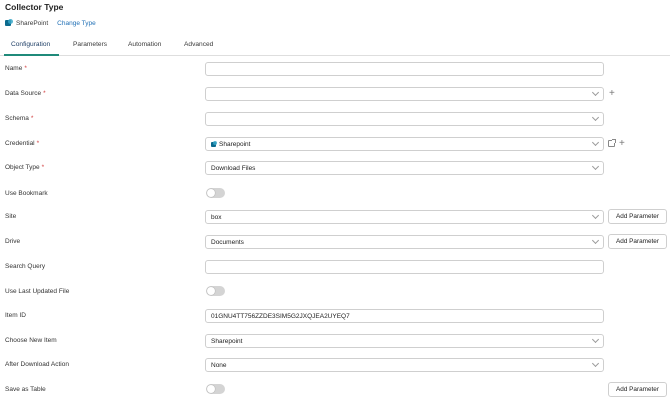 Image resolution: width=670 pixels, height=399 pixels. Describe the element at coordinates (16, 68) in the screenshot. I see `name-label: Name *` at that location.